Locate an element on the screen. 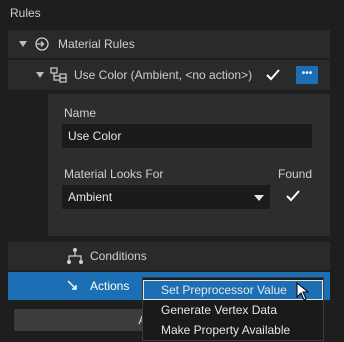 This screenshot has width=344, height=342. looks-for-value: Ambient is located at coordinates (90, 197).